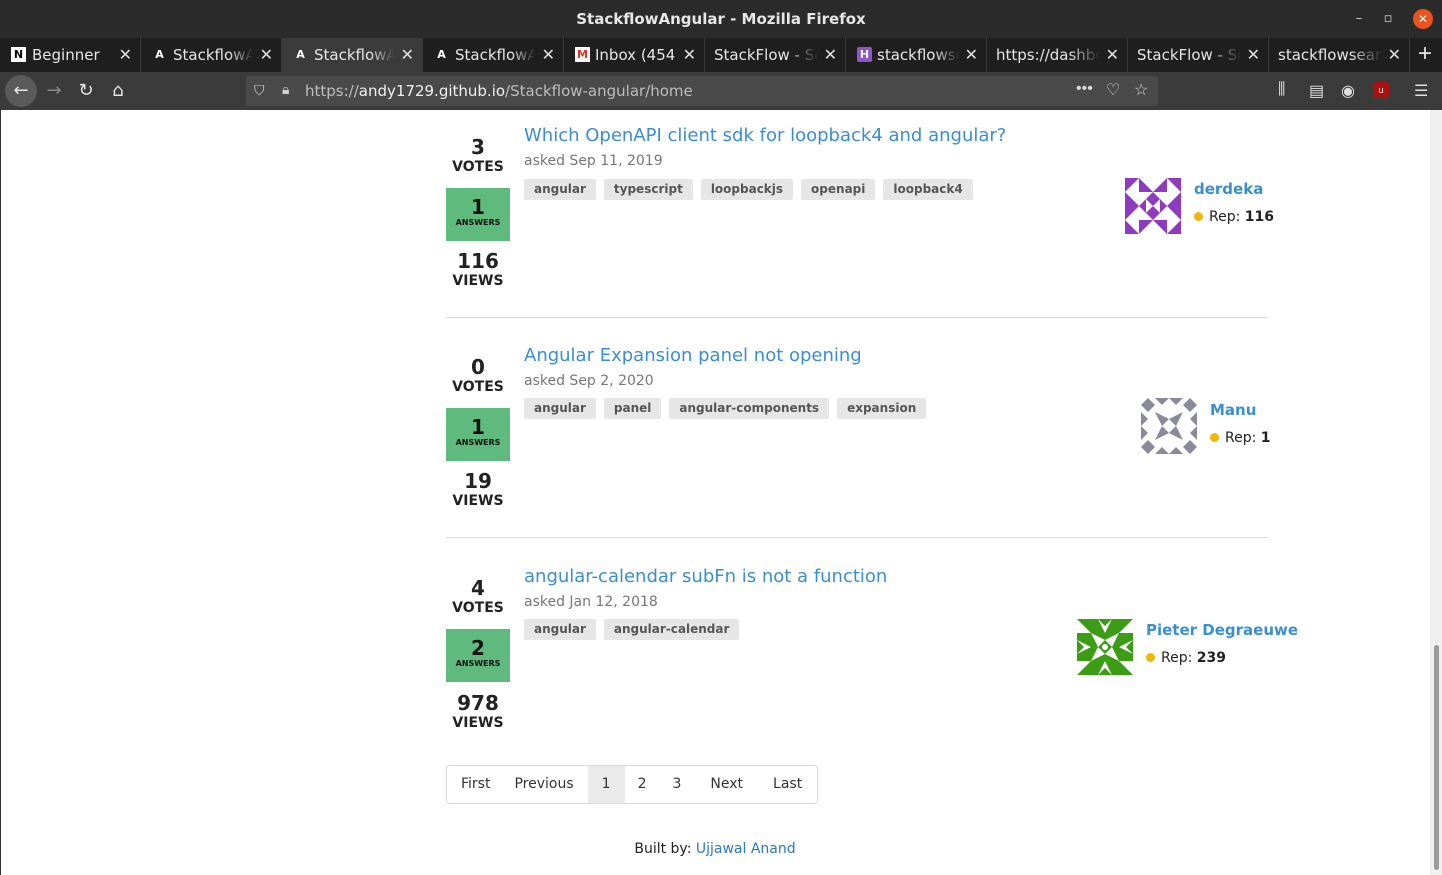  I want to click on home-button: ⌂, so click(118, 91).